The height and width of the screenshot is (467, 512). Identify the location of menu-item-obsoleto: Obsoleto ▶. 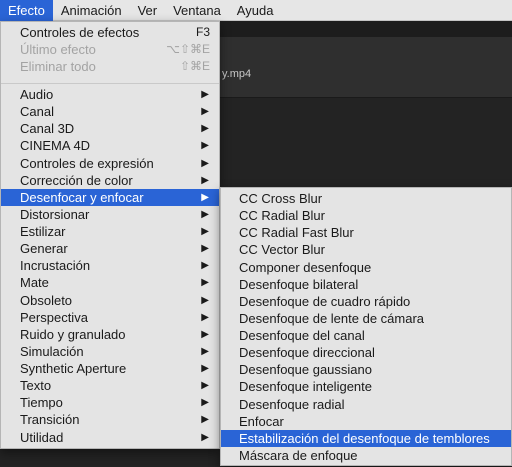
(110, 300).